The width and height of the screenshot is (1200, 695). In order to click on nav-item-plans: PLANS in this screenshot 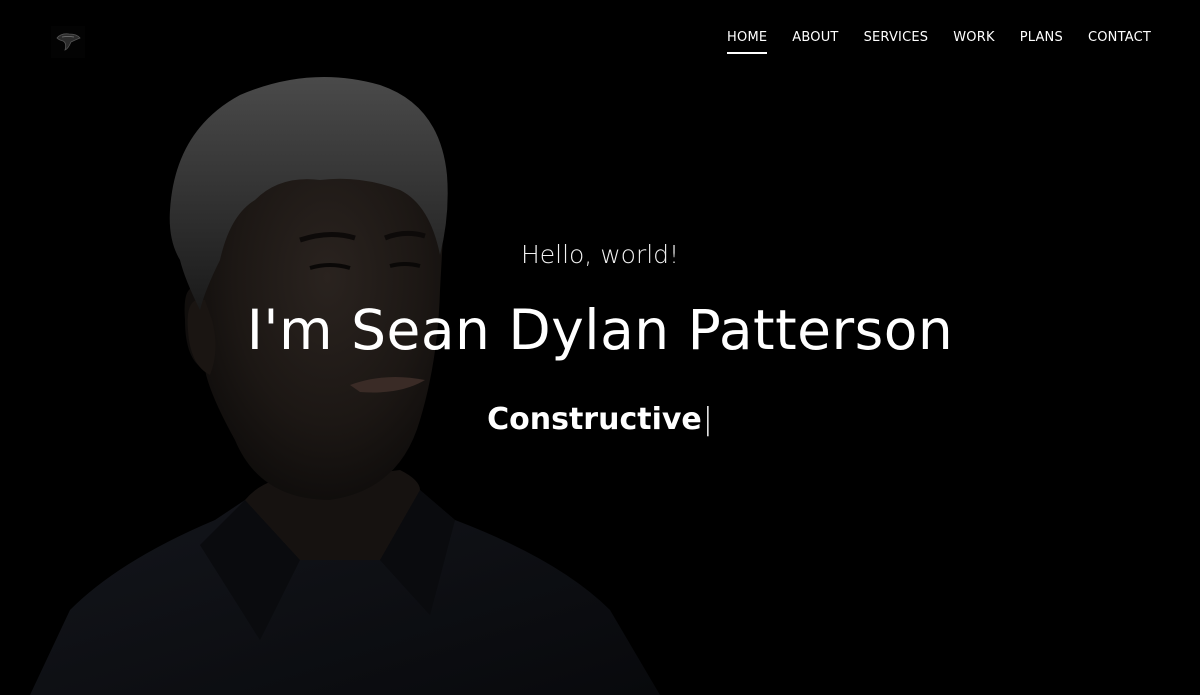, I will do `click(1041, 42)`.